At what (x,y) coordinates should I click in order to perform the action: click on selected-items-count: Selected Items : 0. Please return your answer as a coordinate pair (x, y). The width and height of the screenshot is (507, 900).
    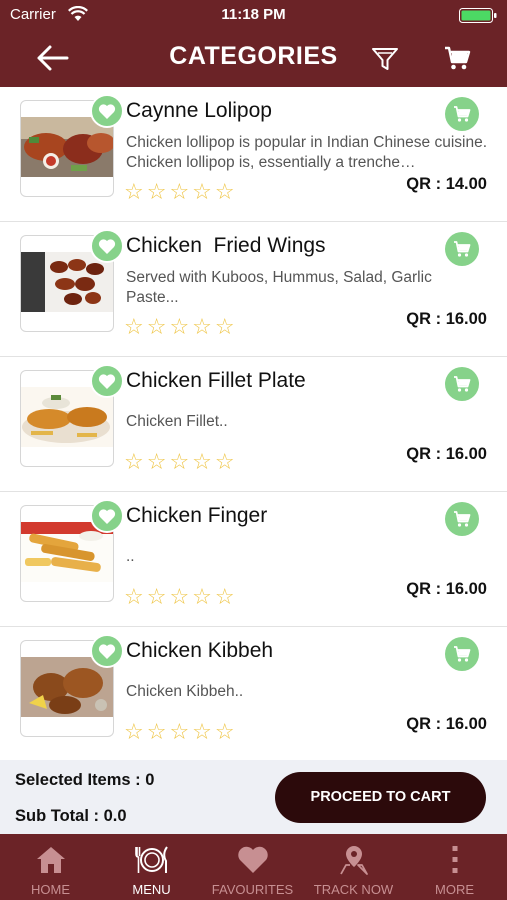
    Looking at the image, I should click on (85, 780).